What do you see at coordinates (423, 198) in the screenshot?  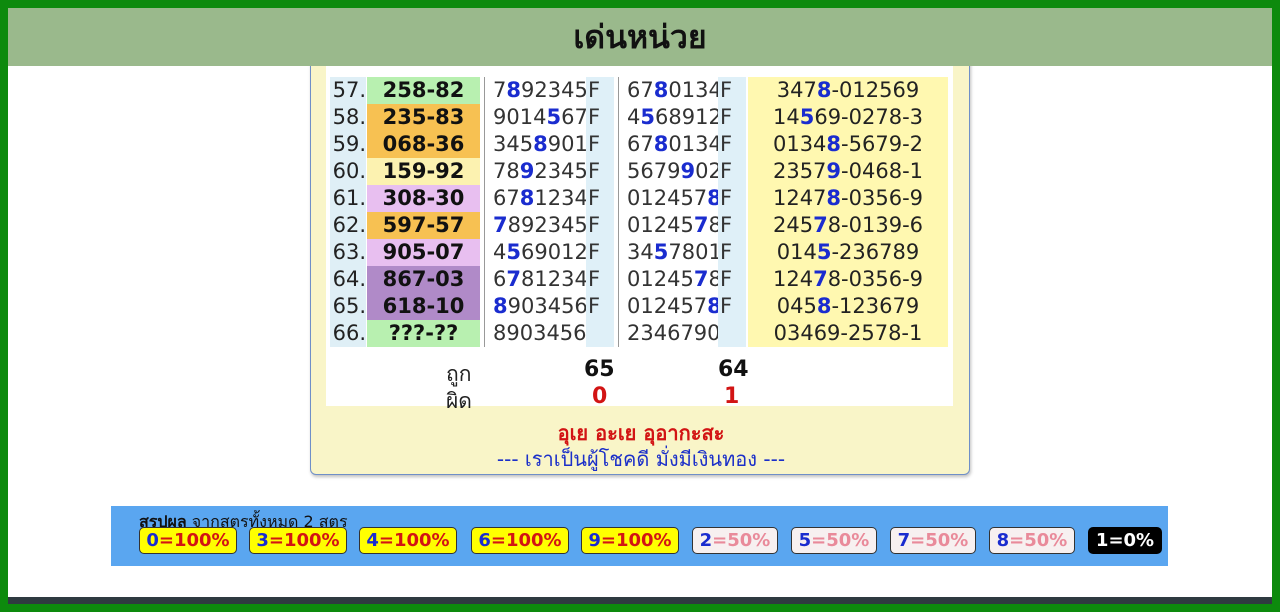 I see `result-code: 308-30` at bounding box center [423, 198].